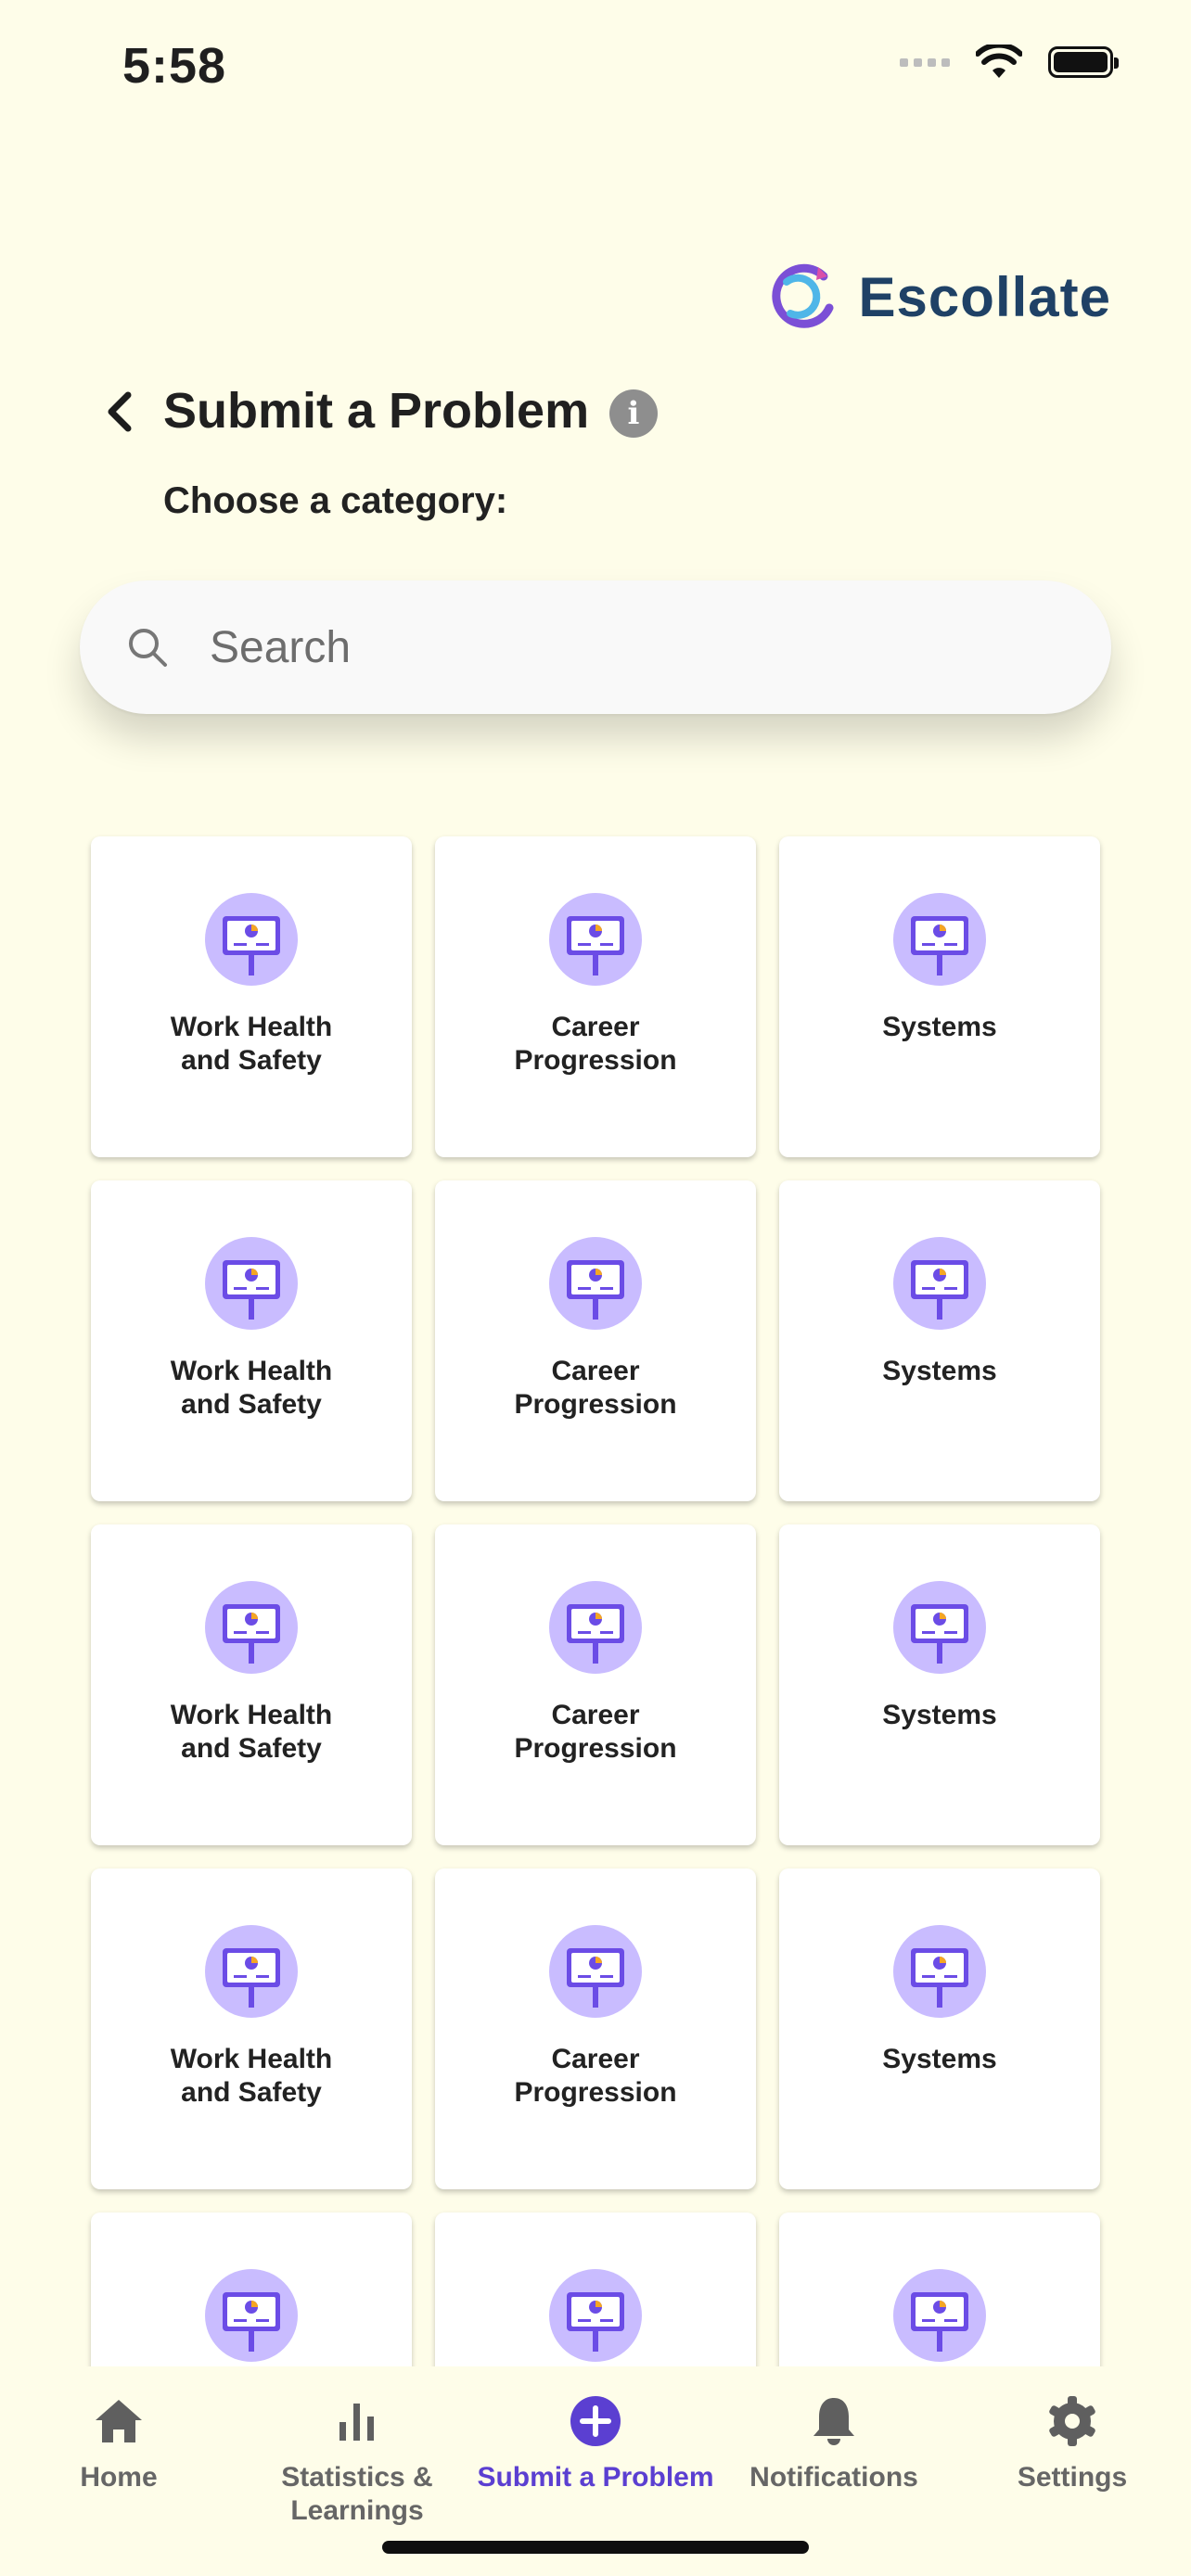  I want to click on chevron-left-icon, so click(120, 411).